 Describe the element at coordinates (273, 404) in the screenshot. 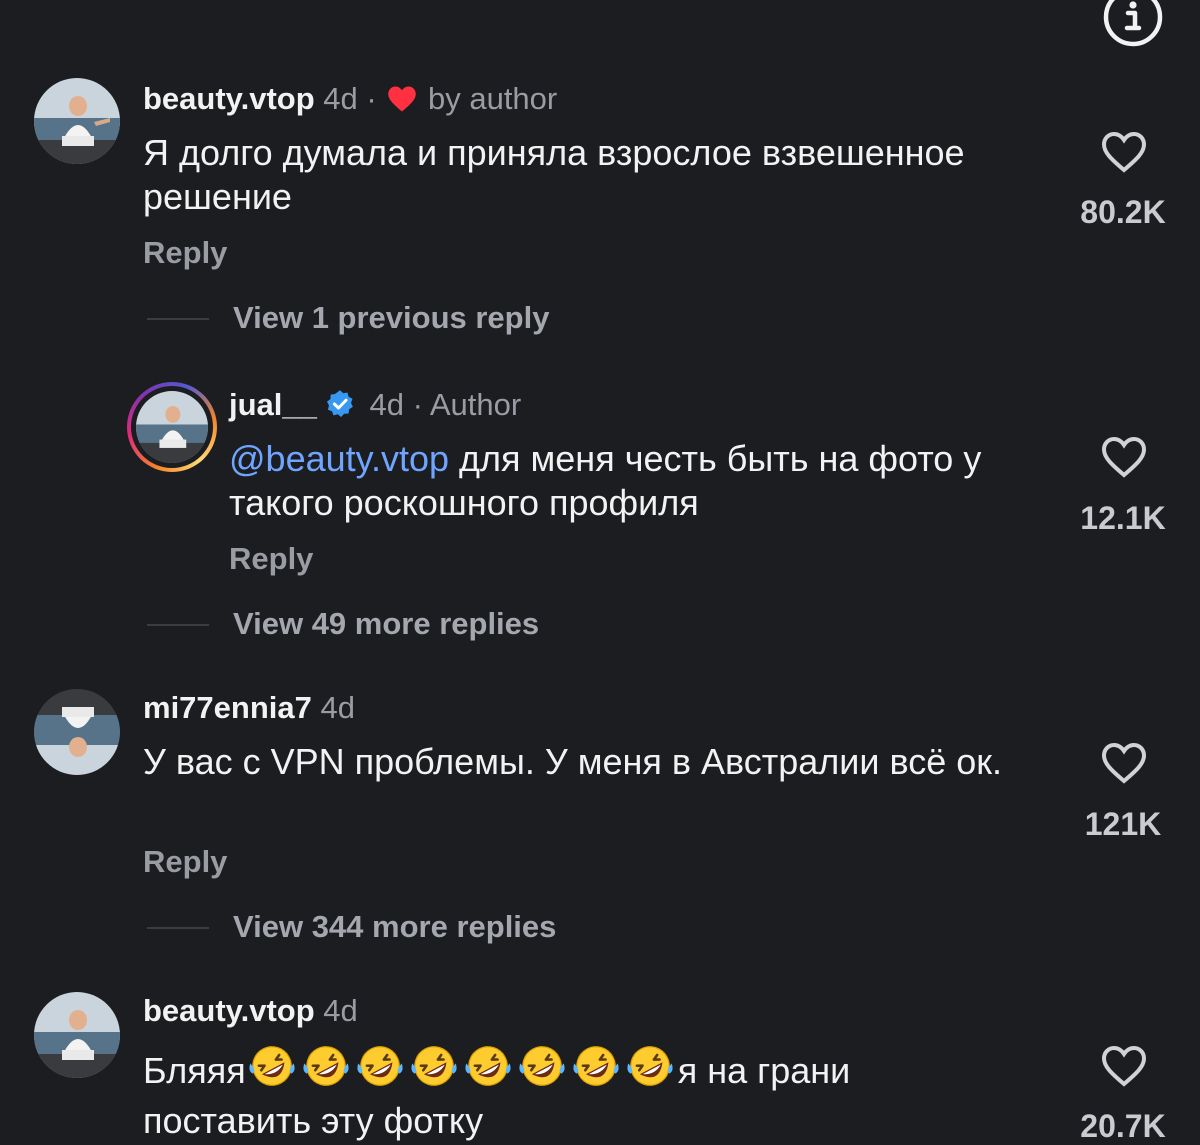

I see `username: jual__` at that location.